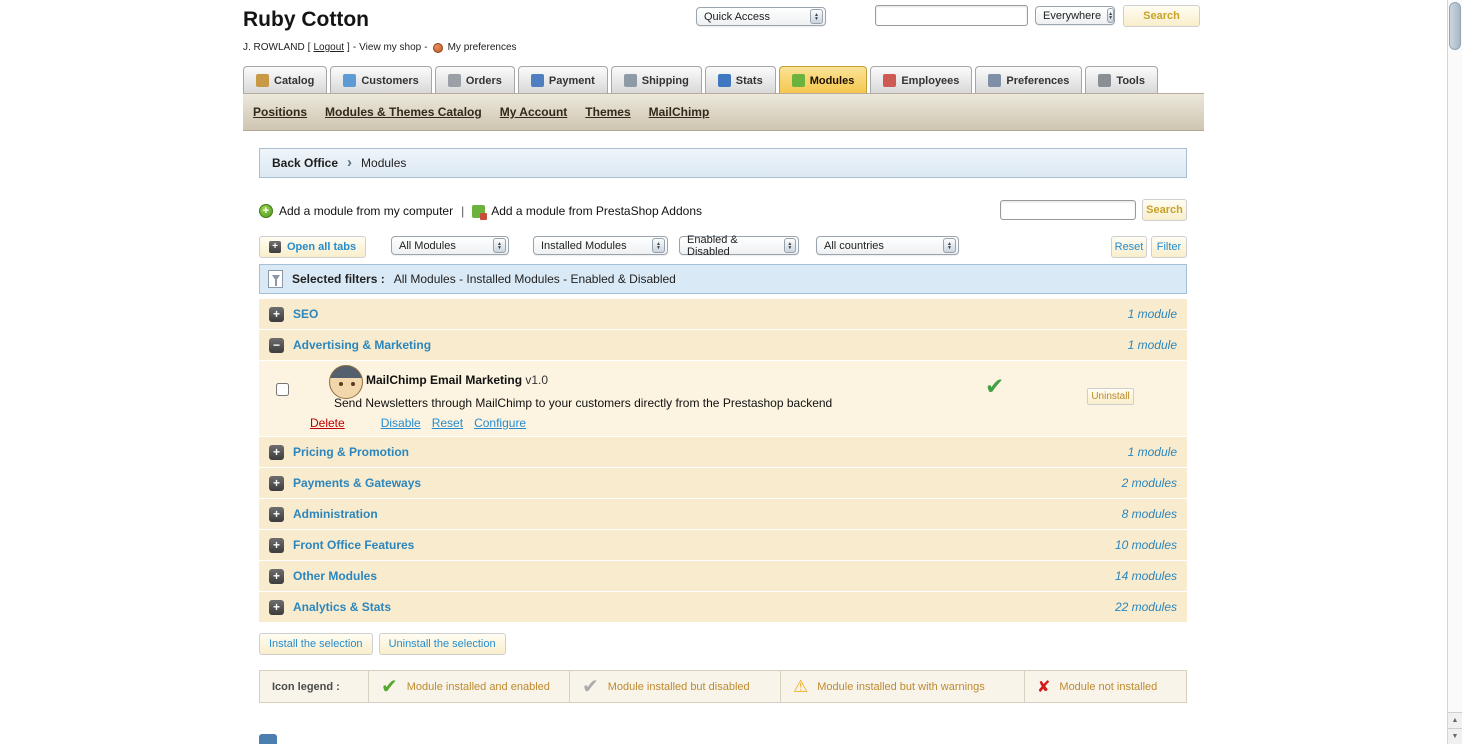 This screenshot has width=1462, height=744. I want to click on search-scope-value: Everywhere, so click(1072, 15).